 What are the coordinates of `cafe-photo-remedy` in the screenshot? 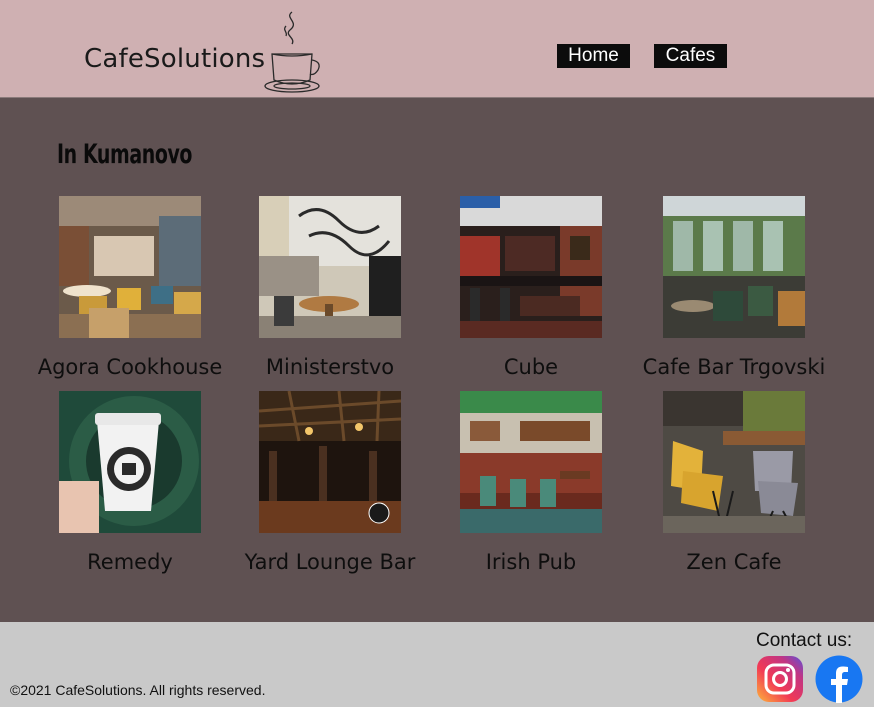 It's located at (130, 462).